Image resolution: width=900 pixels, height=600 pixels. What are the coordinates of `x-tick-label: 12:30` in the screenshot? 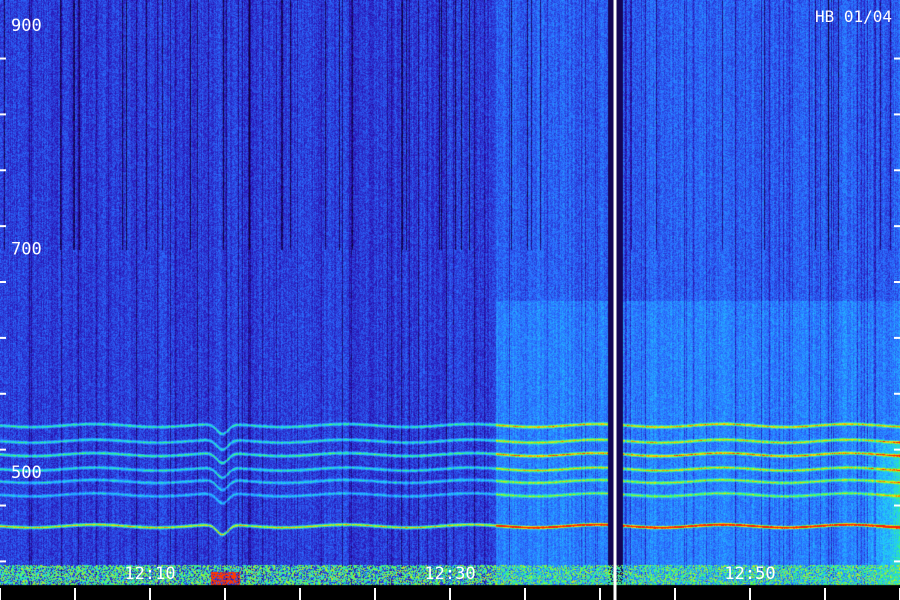 It's located at (449, 574).